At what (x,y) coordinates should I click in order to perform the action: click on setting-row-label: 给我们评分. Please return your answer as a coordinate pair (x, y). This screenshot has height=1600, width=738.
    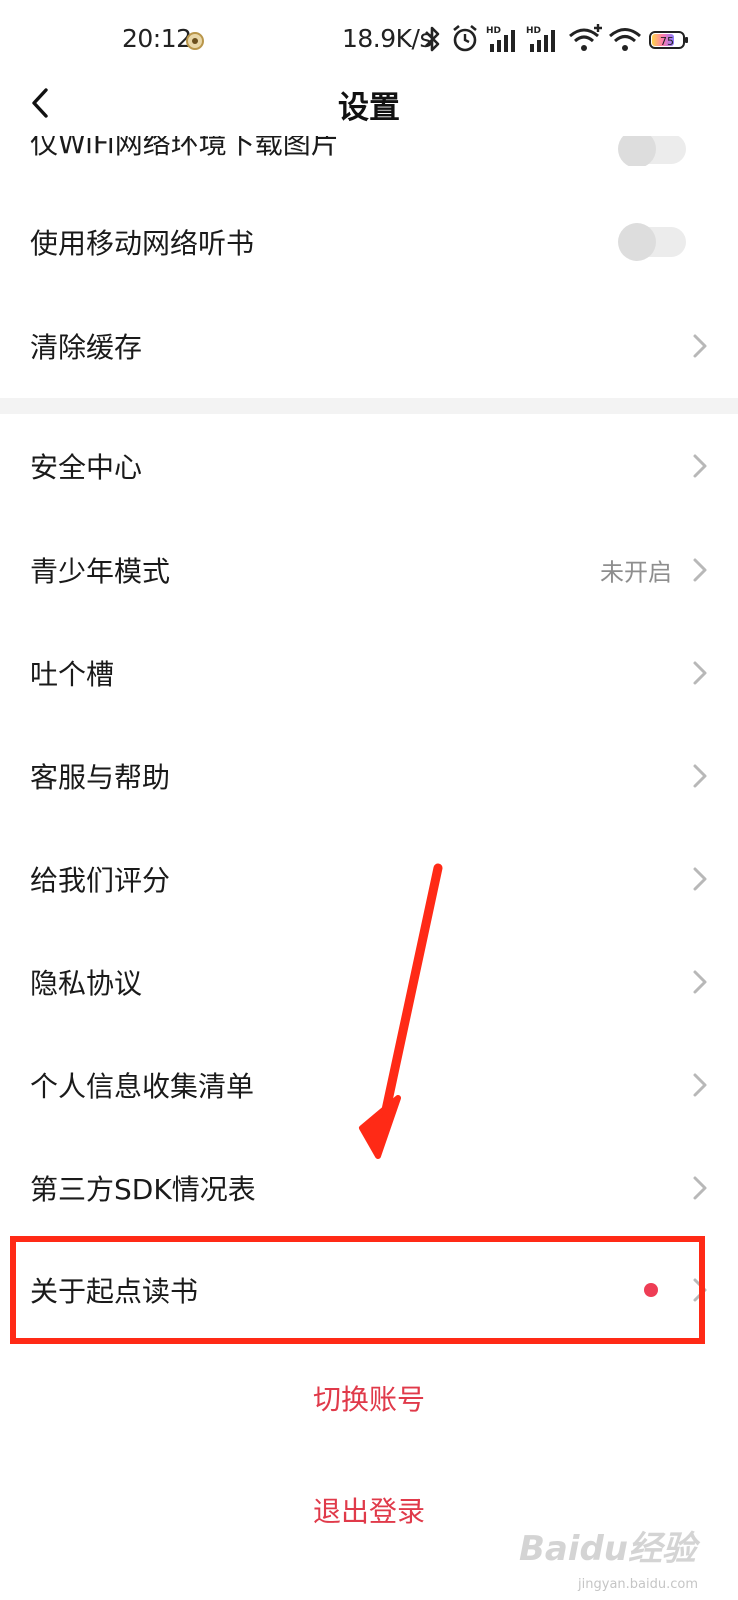
    Looking at the image, I should click on (100, 880).